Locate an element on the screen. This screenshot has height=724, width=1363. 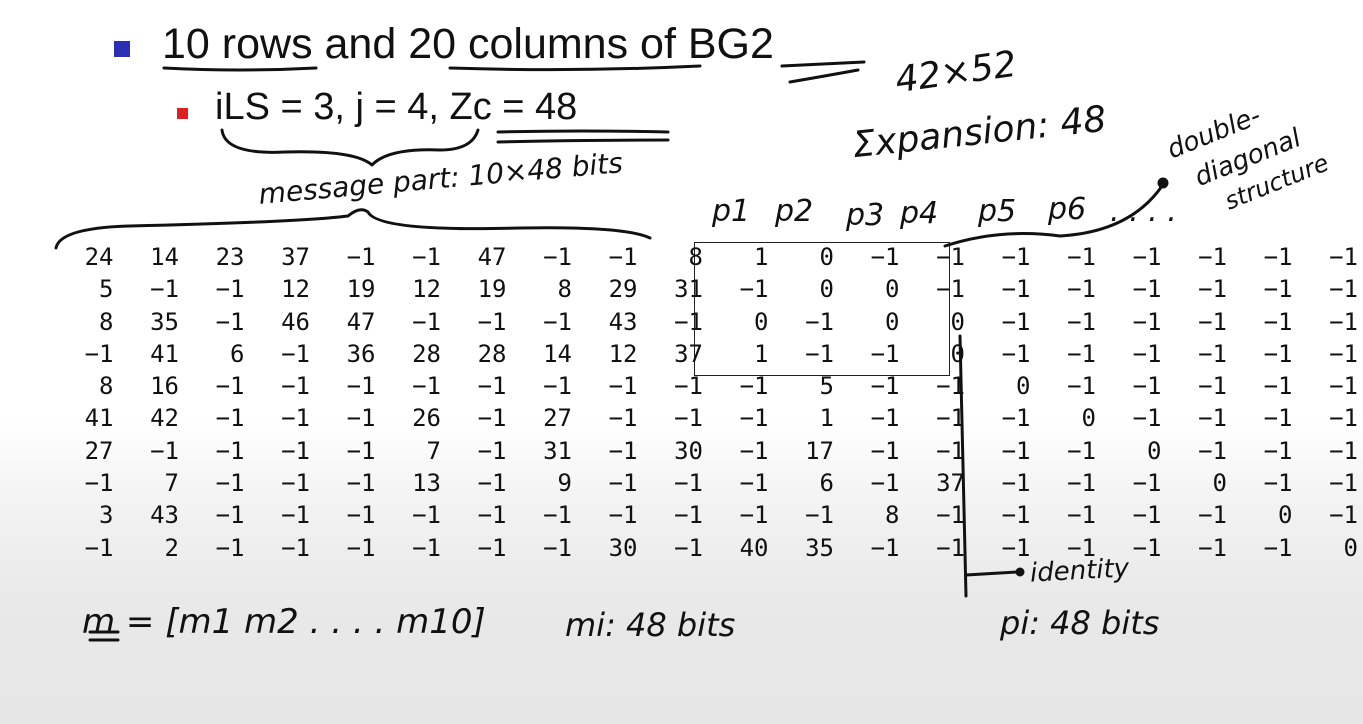
brace-message-part is located at coordinates (353, 229).